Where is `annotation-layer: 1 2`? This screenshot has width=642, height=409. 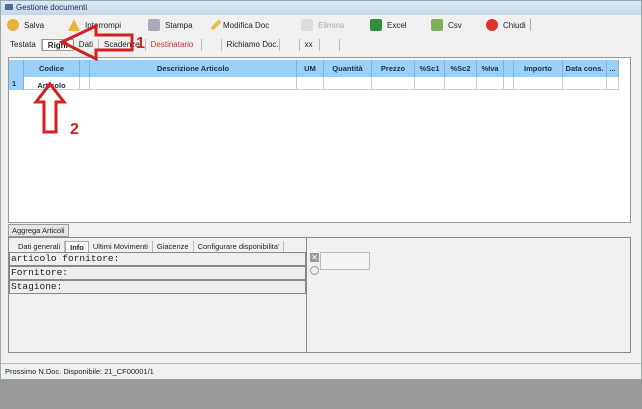 annotation-layer: 1 2 is located at coordinates (88, 80).